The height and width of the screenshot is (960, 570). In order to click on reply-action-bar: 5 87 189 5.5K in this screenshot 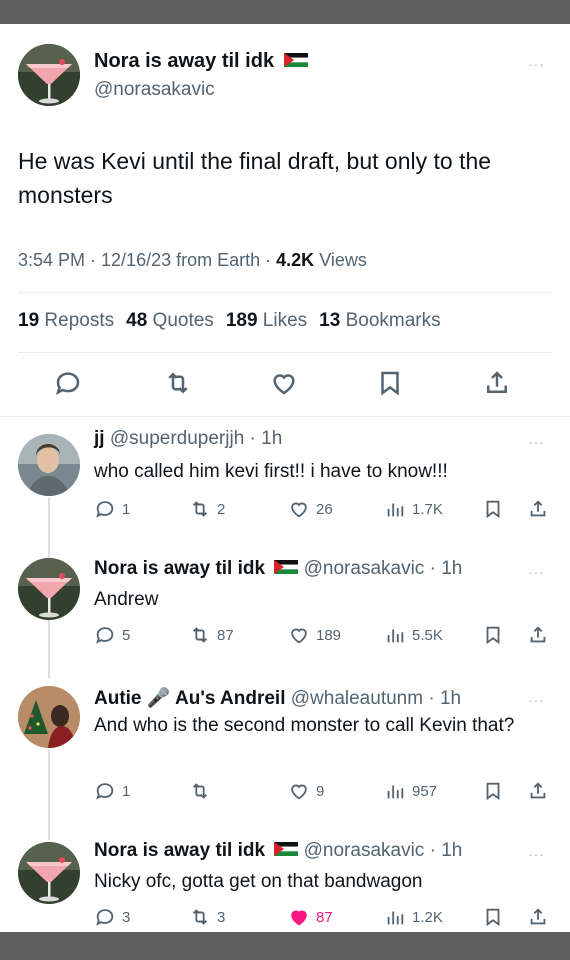, I will do `click(324, 637)`.